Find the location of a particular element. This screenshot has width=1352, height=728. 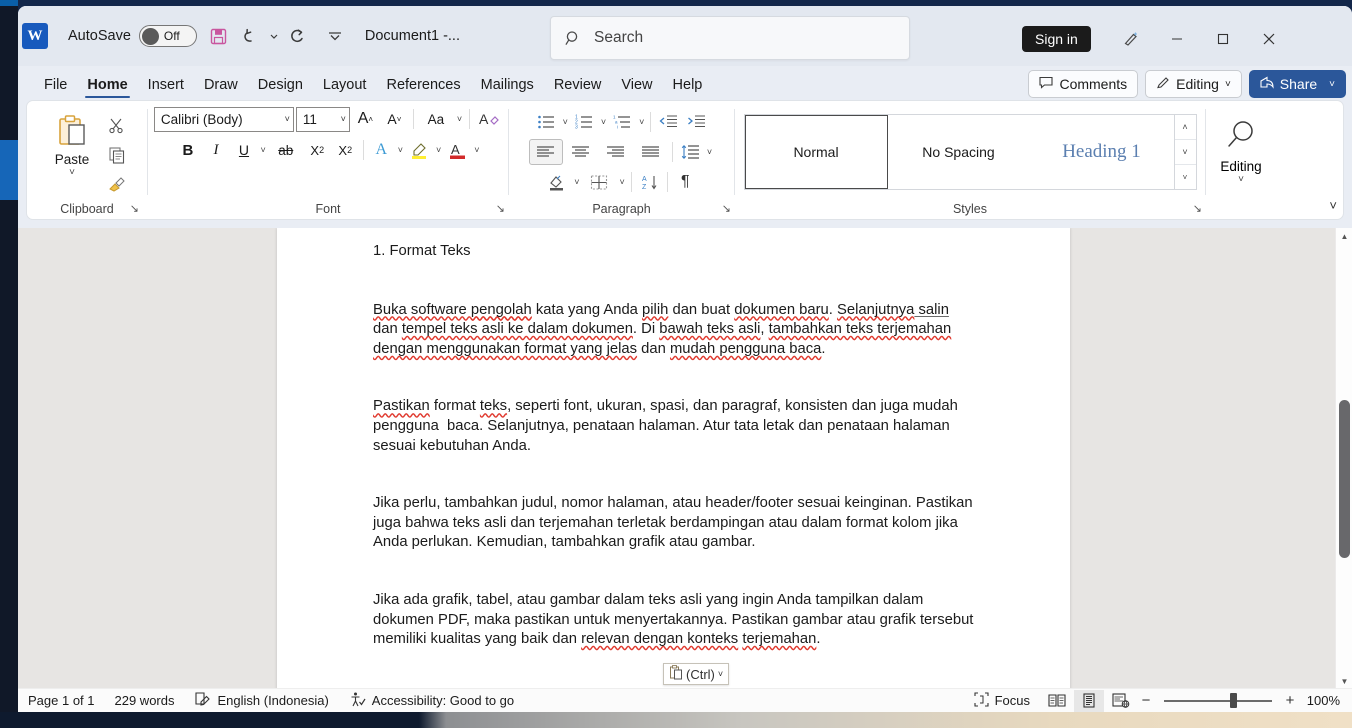

numbered-list-icon: 123 is located at coordinates (584, 122).